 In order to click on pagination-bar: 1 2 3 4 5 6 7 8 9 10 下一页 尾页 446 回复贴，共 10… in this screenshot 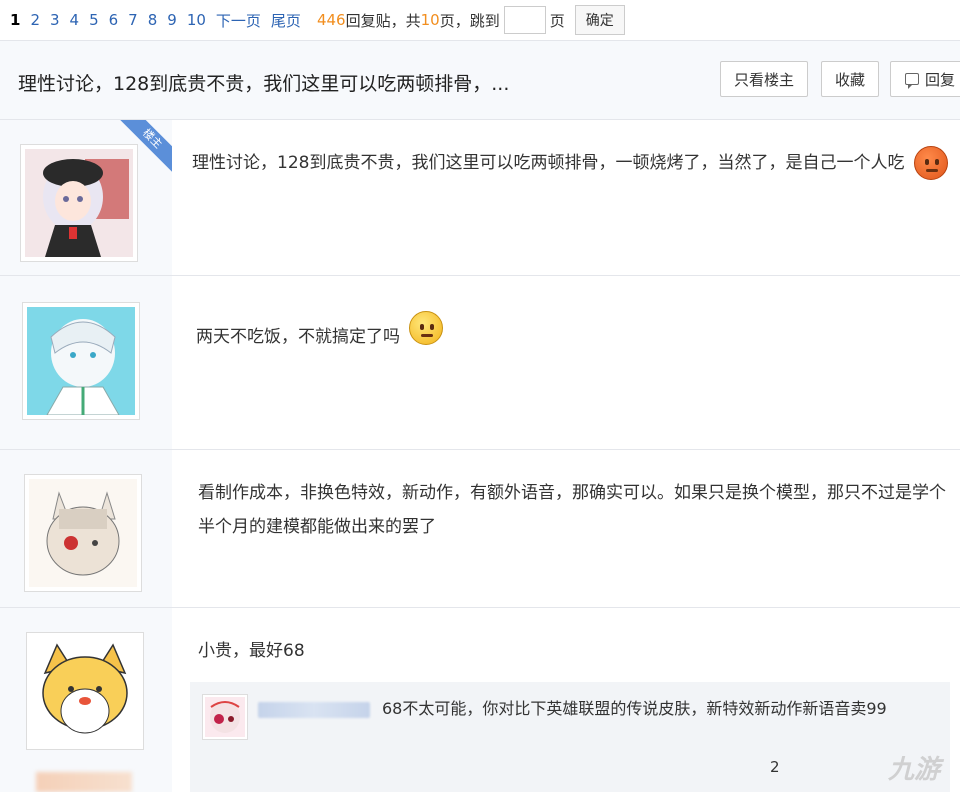, I will do `click(480, 20)`.